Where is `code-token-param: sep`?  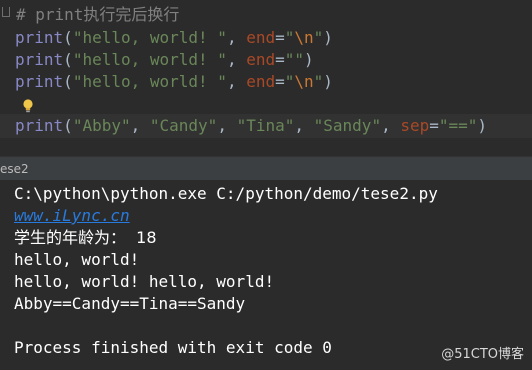
code-token-param: sep is located at coordinates (415, 125).